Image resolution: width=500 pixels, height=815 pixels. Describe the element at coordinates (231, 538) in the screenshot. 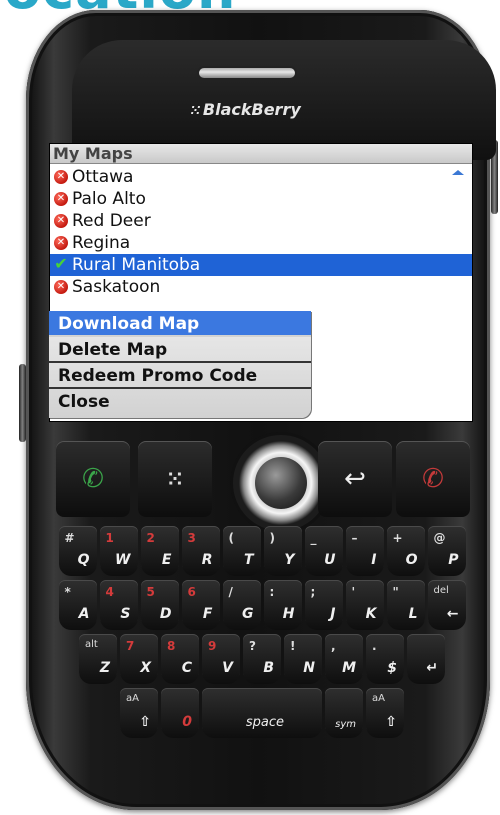

I see `key-alt-label: (` at that location.